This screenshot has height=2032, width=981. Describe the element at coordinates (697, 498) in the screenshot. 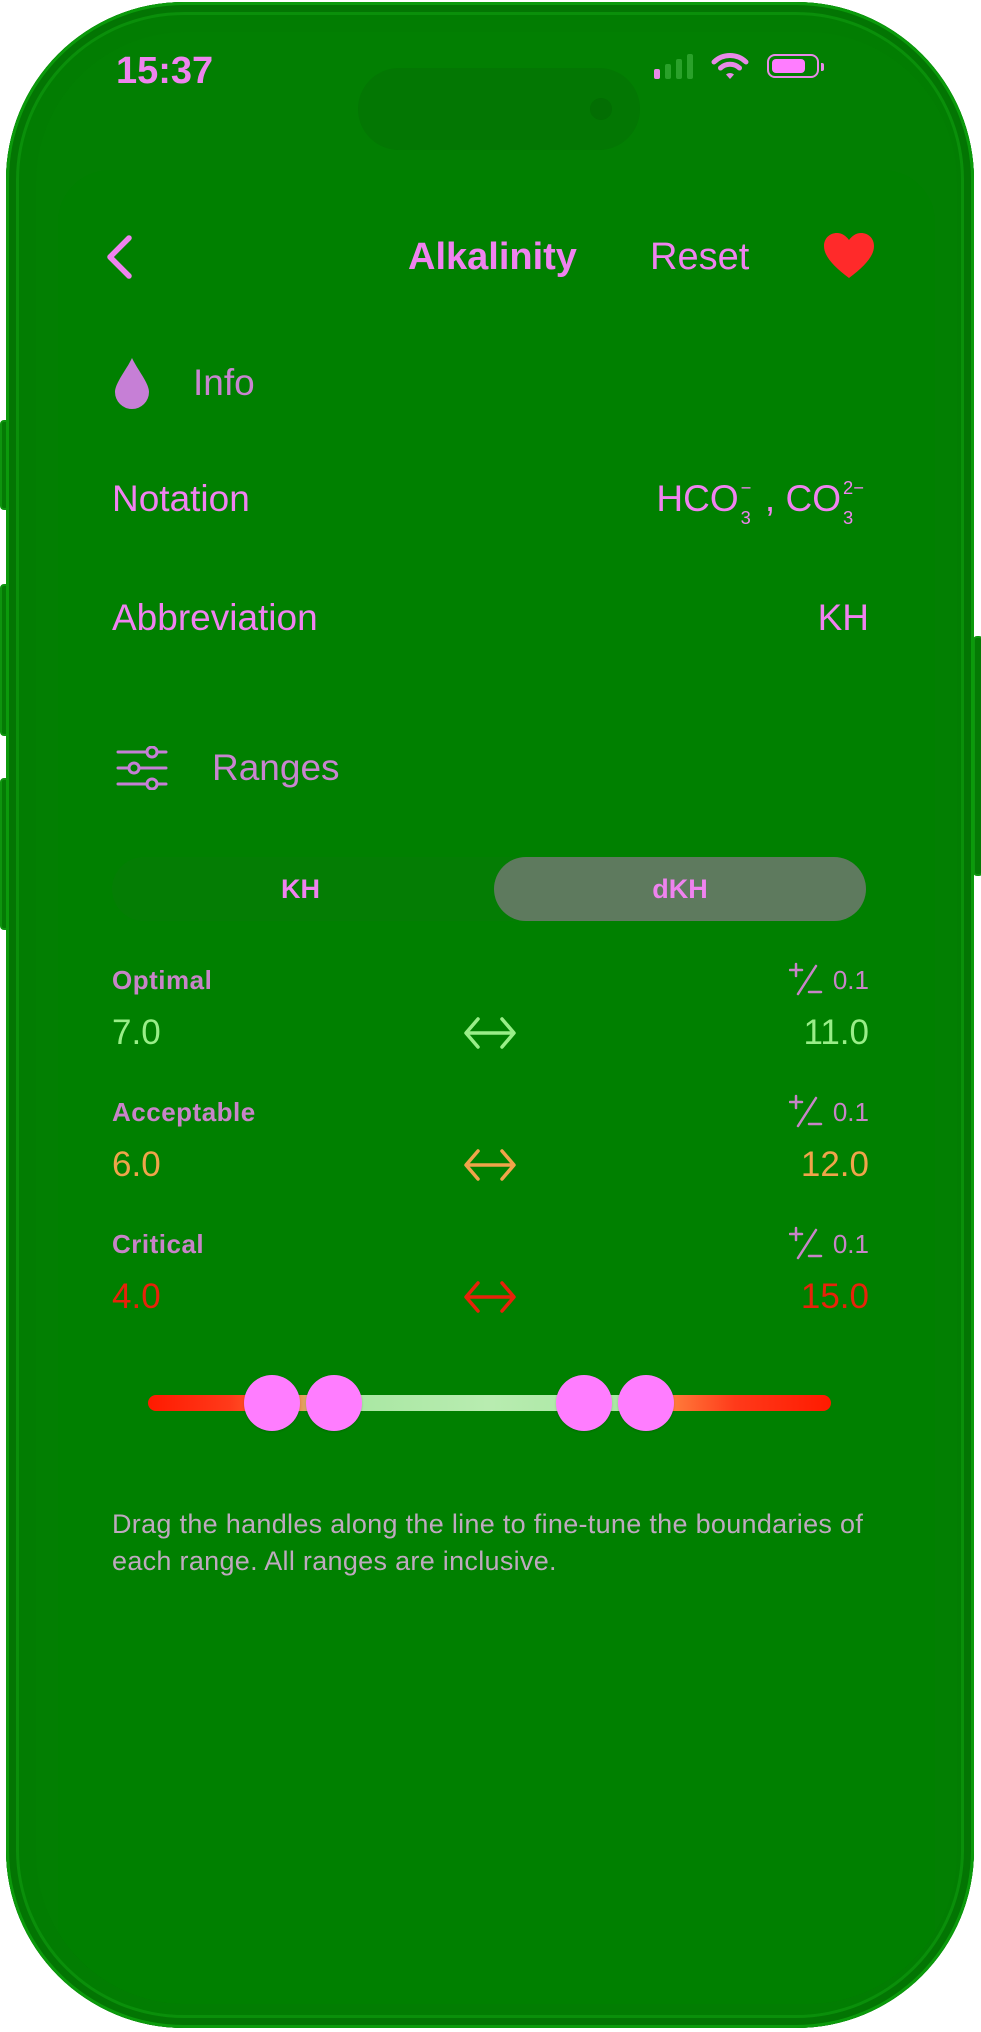

I see `notation-part-bicarbonate: HCO` at that location.